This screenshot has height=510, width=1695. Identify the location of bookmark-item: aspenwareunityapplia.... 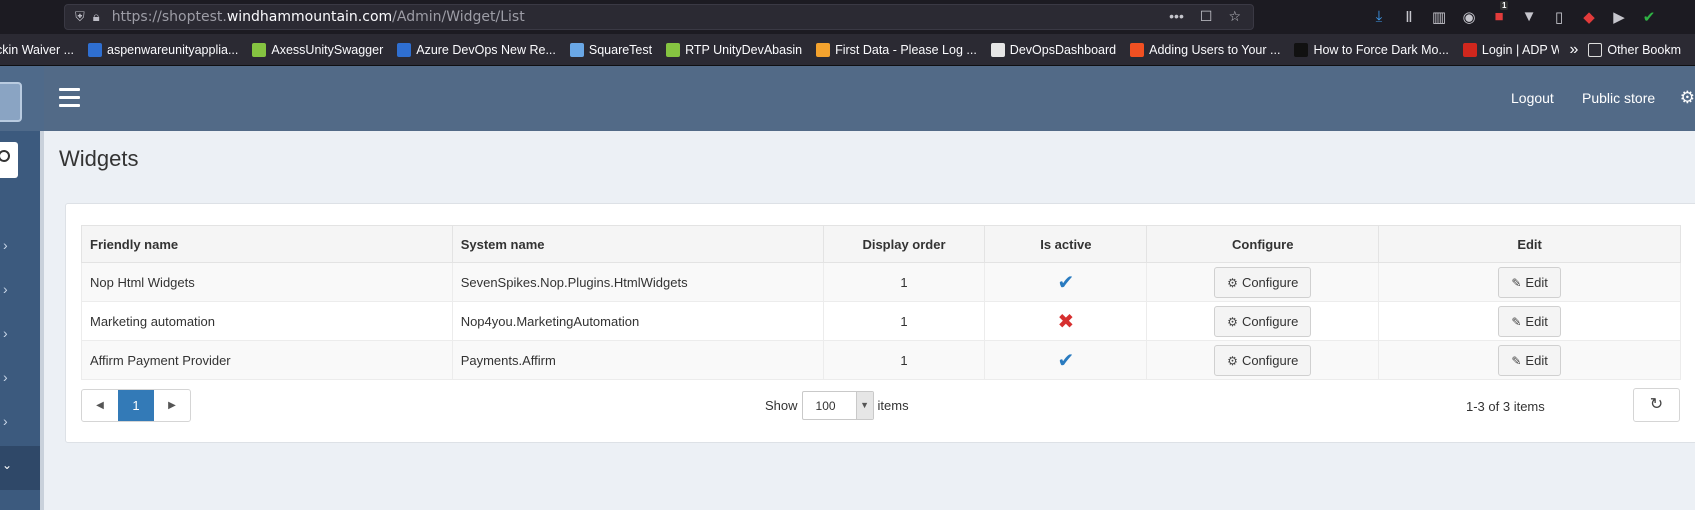
(163, 49).